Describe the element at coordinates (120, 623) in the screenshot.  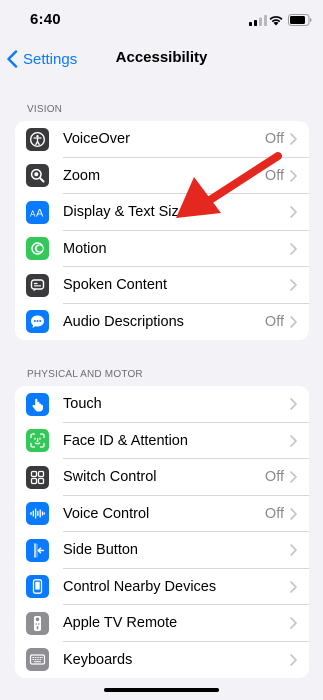
I see `row-label: Apple TV Remote` at that location.